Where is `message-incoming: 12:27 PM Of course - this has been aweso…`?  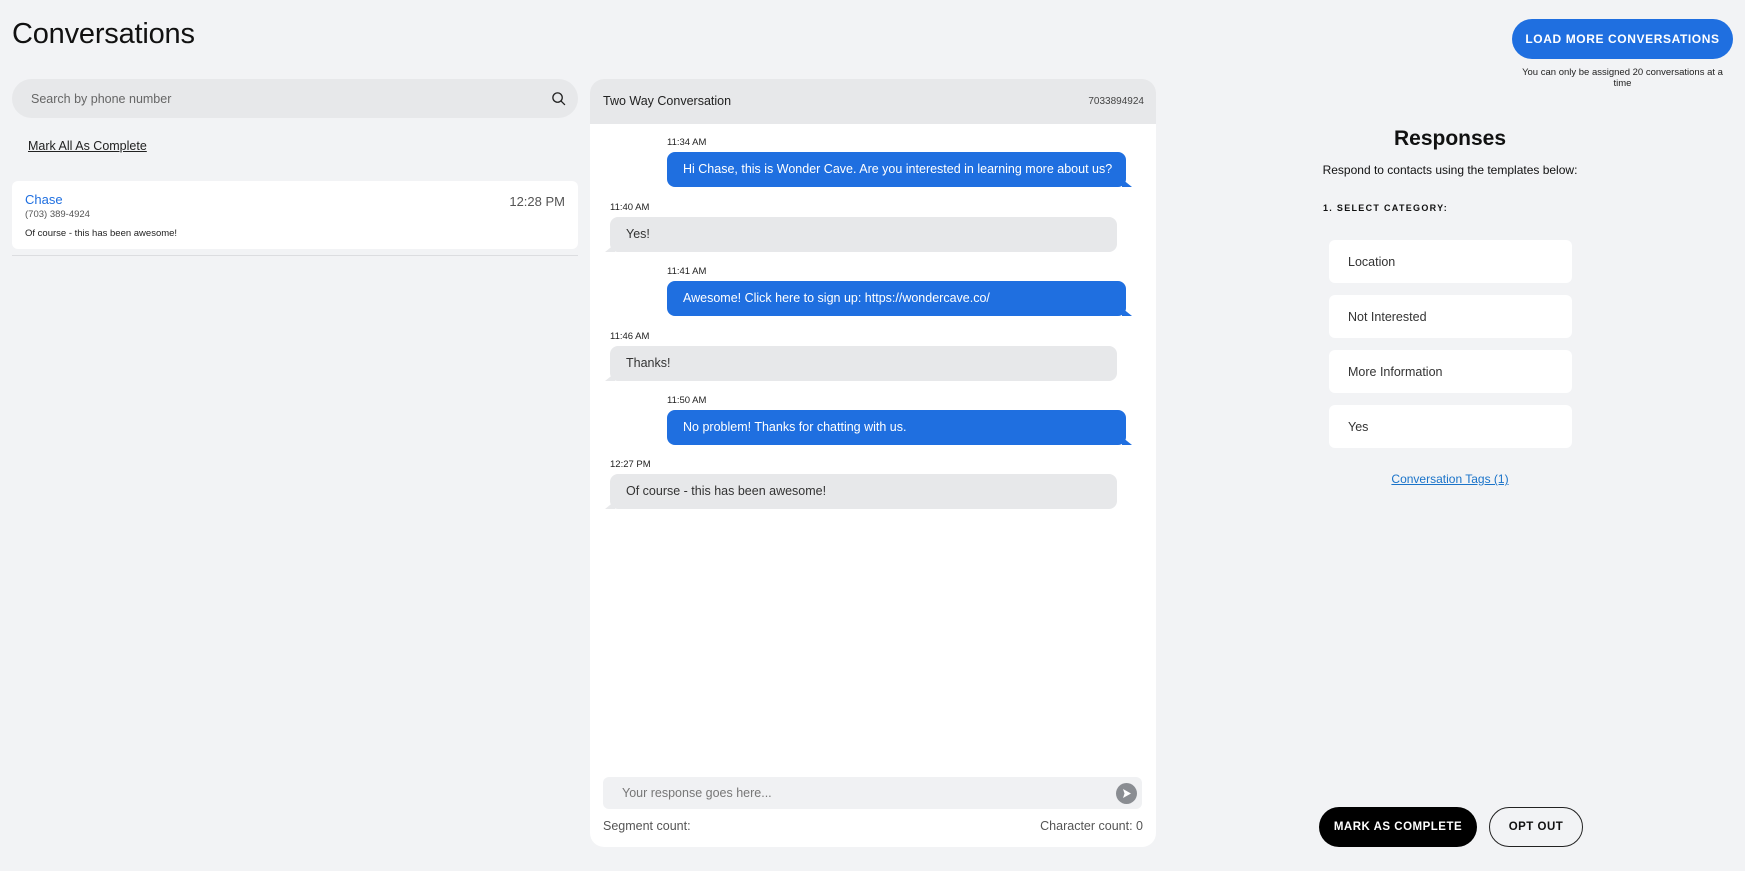 message-incoming: 12:27 PM Of course - this has been aweso… is located at coordinates (861, 484).